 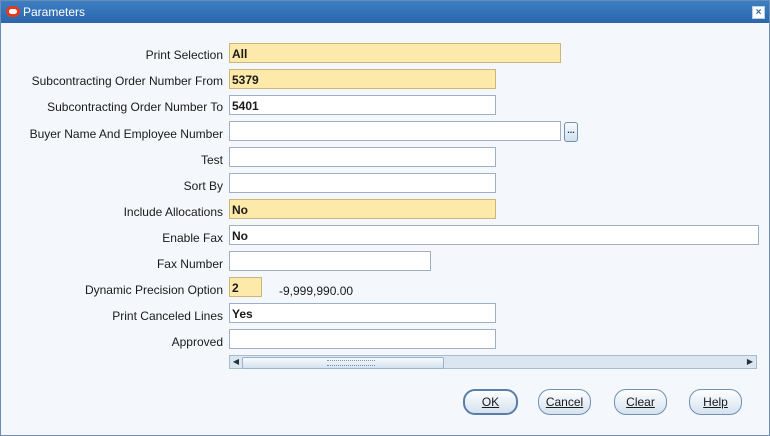 I want to click on buyer-name-field, so click(x=395, y=131).